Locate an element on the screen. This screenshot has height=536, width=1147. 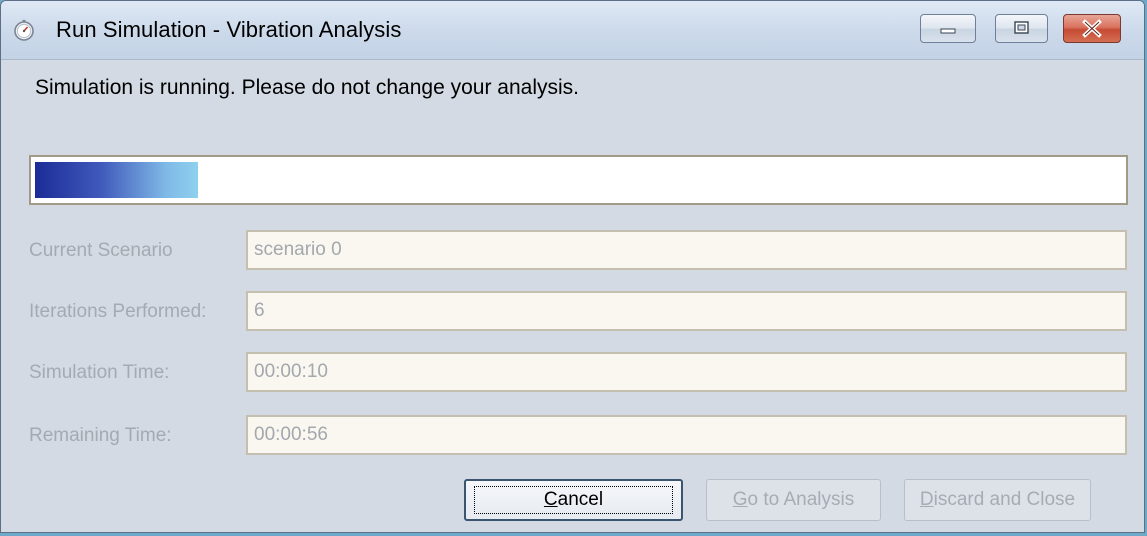
title-bar: Run Simulation - Vibration Analysis is located at coordinates (572, 30).